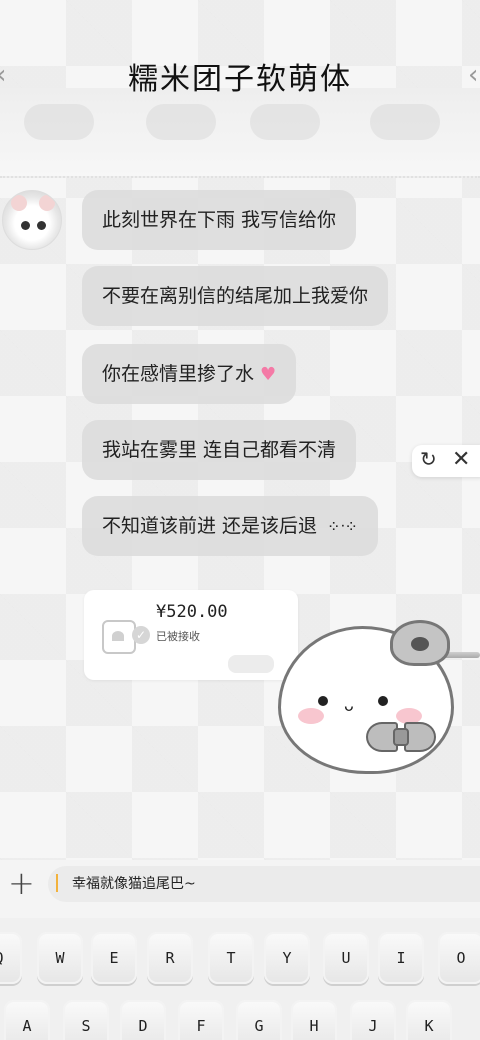 This screenshot has height=1040, width=480. What do you see at coordinates (461, 459) in the screenshot?
I see `close-icon: ✕` at bounding box center [461, 459].